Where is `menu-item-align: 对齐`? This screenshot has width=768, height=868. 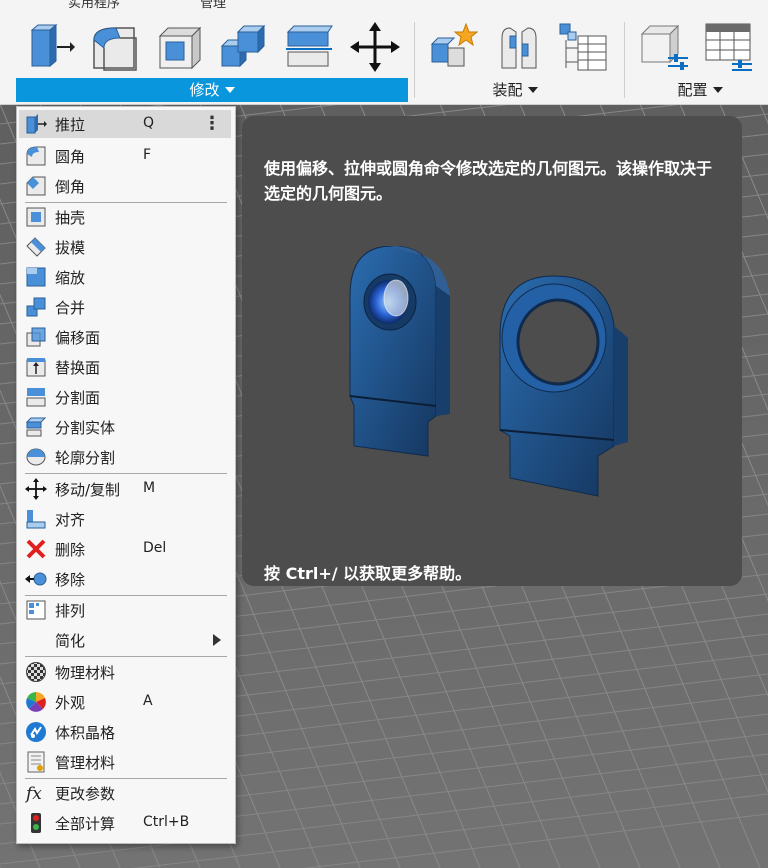
menu-item-align: 对齐 is located at coordinates (125, 519).